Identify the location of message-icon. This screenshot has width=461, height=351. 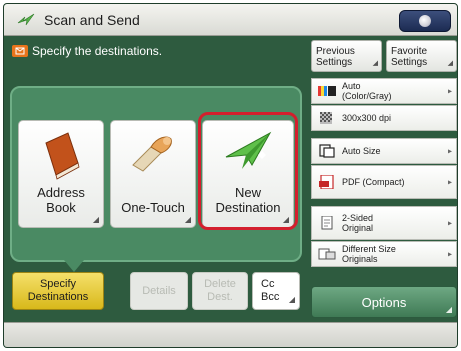
(20, 51).